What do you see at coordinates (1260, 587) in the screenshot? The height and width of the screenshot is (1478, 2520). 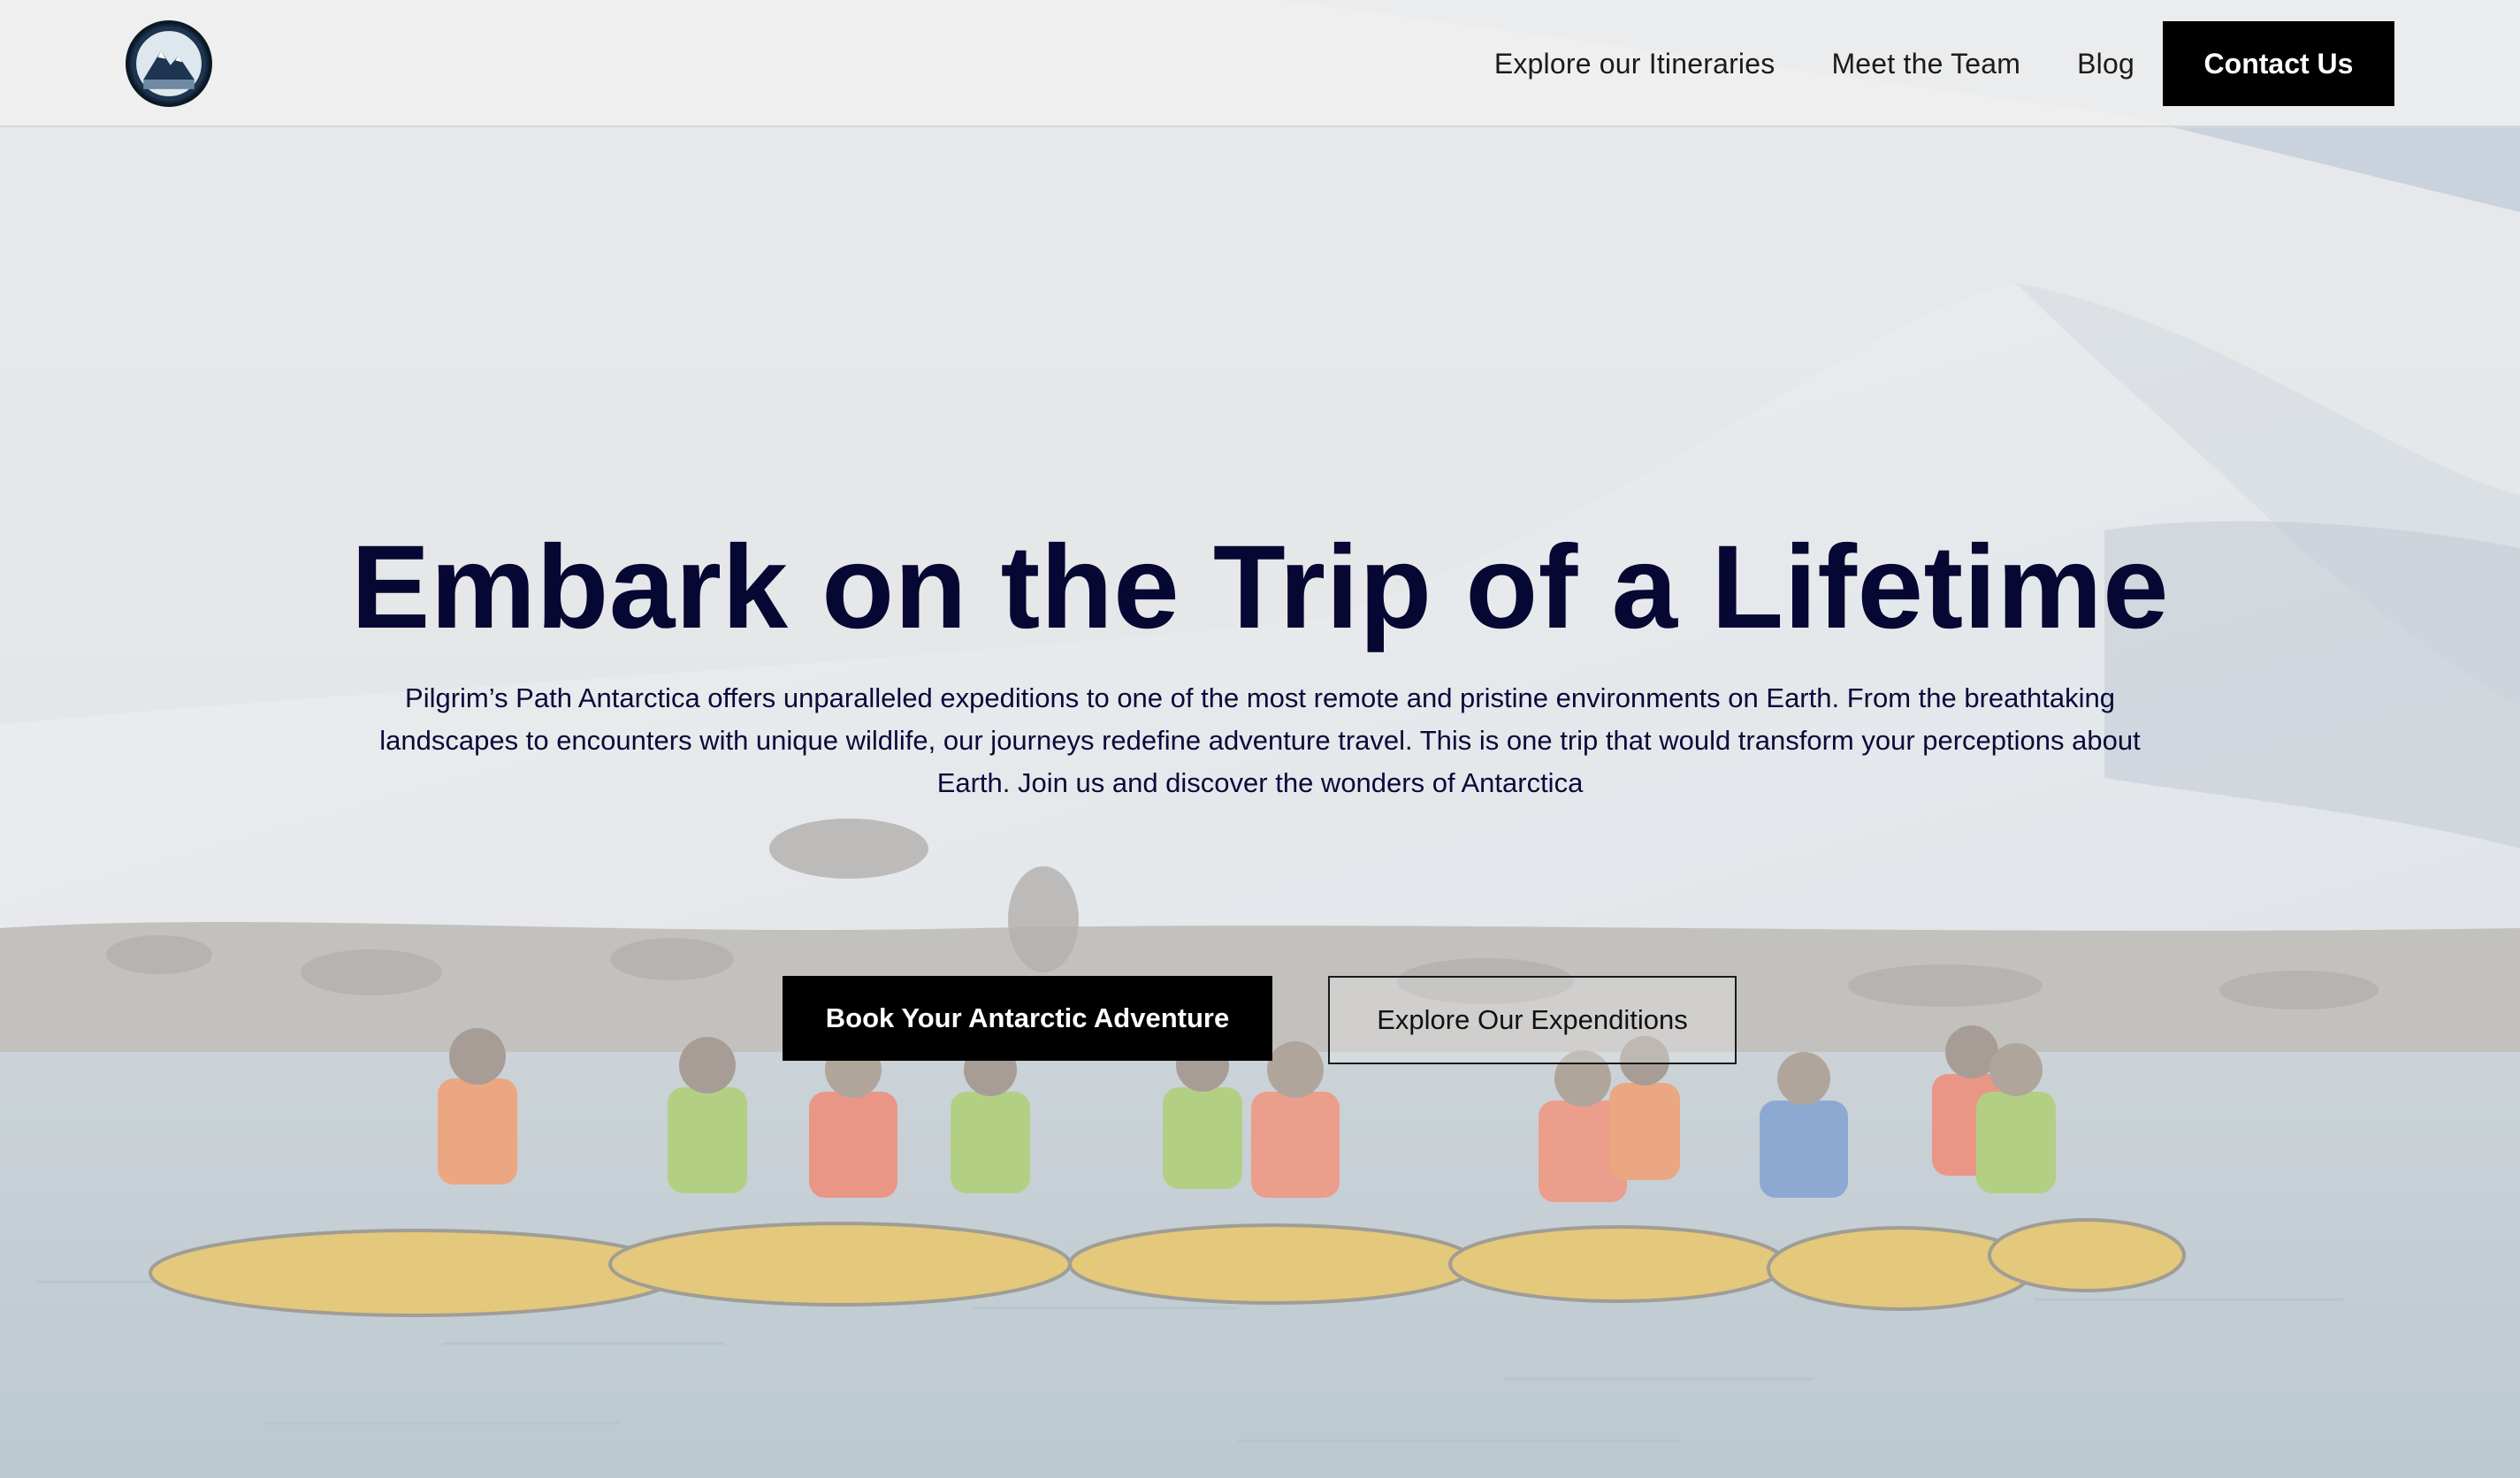 I see `hero-title: Embark on the Trip of a Lifetime` at bounding box center [1260, 587].